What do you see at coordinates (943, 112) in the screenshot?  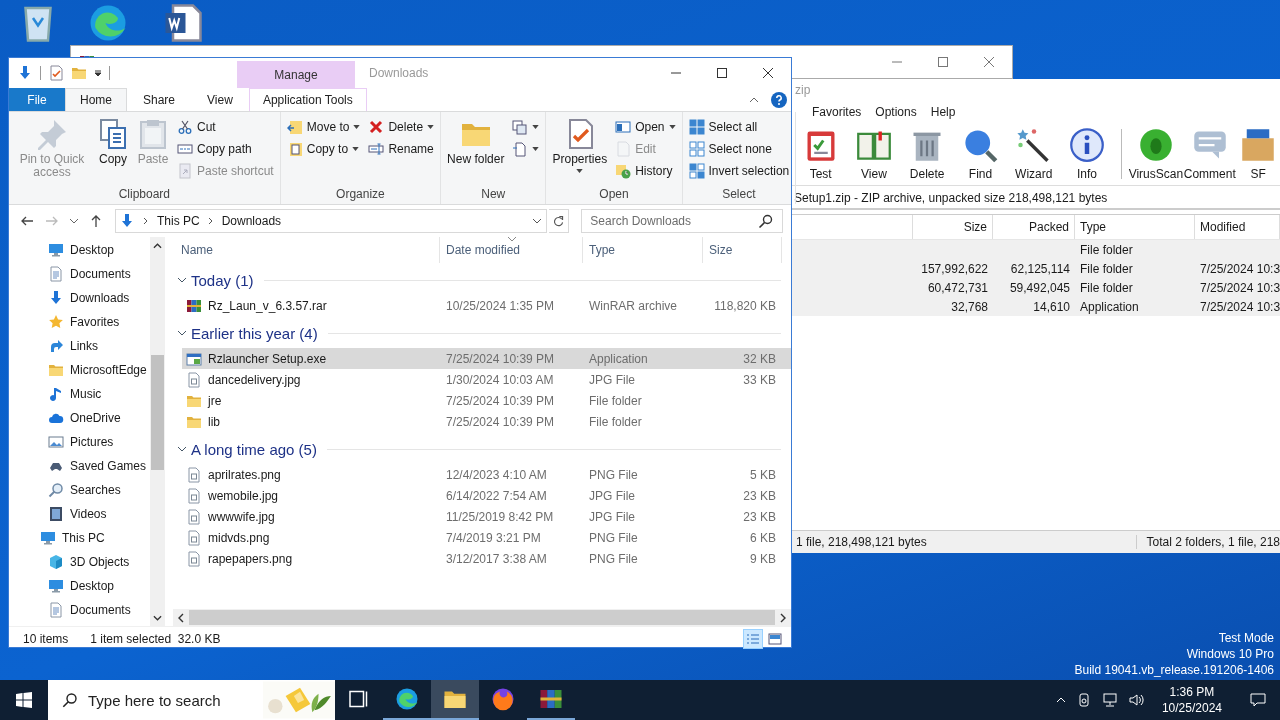 I see `menu-item: Help` at bounding box center [943, 112].